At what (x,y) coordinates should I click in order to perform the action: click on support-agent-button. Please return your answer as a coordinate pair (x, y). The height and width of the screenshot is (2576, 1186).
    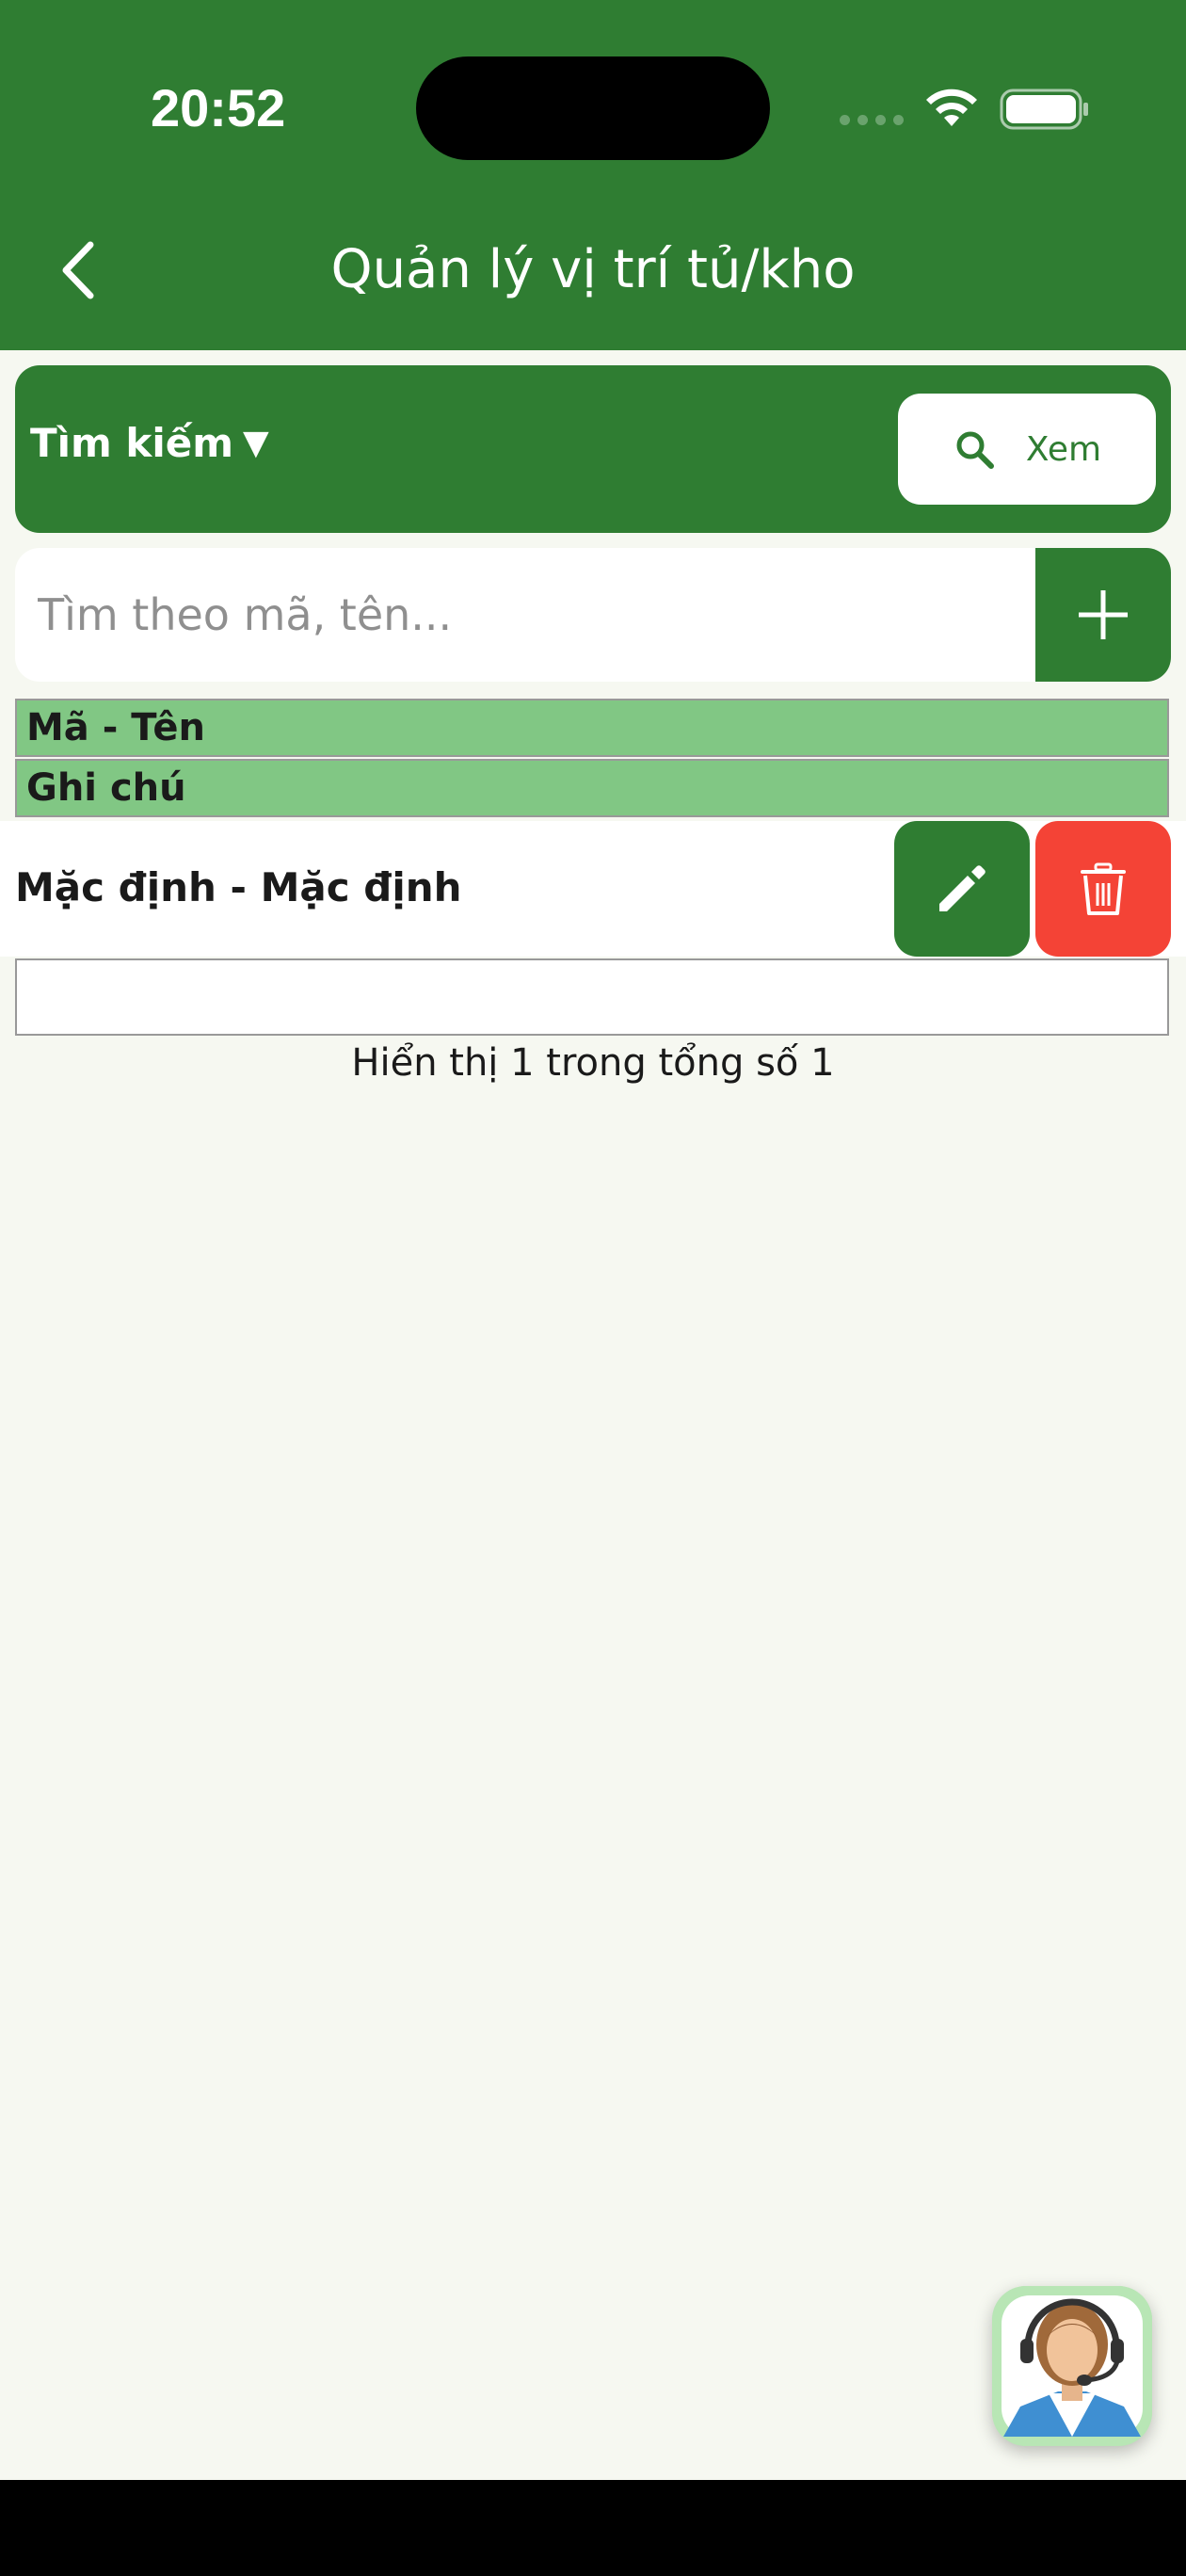
    Looking at the image, I should click on (1072, 2366).